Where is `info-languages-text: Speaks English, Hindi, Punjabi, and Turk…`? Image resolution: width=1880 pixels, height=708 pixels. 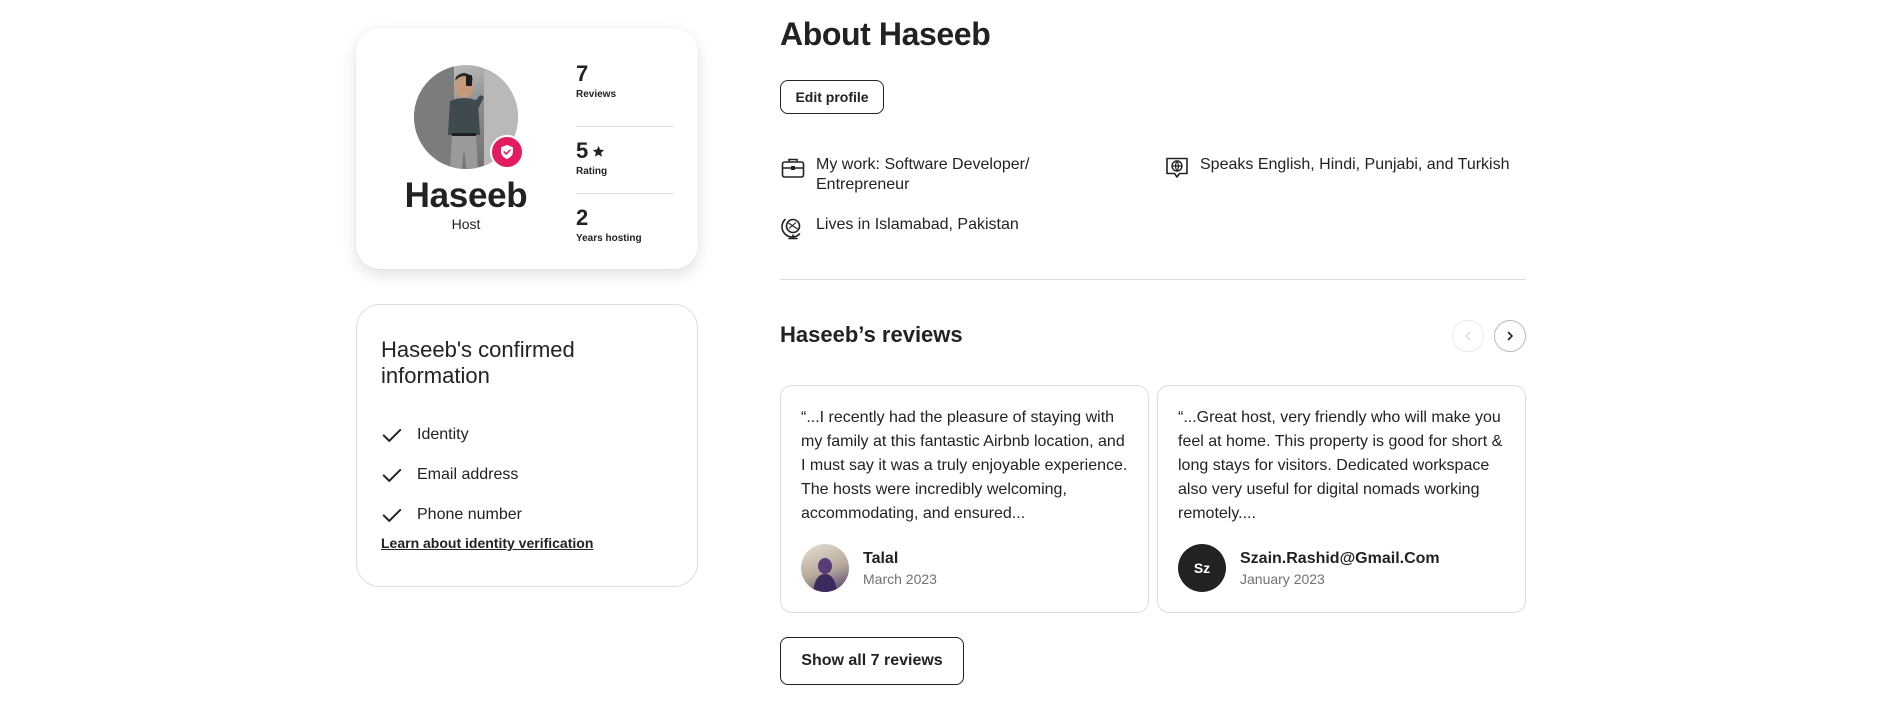
info-languages-text: Speaks English, Hindi, Punjabi, and Turk… is located at coordinates (1355, 164).